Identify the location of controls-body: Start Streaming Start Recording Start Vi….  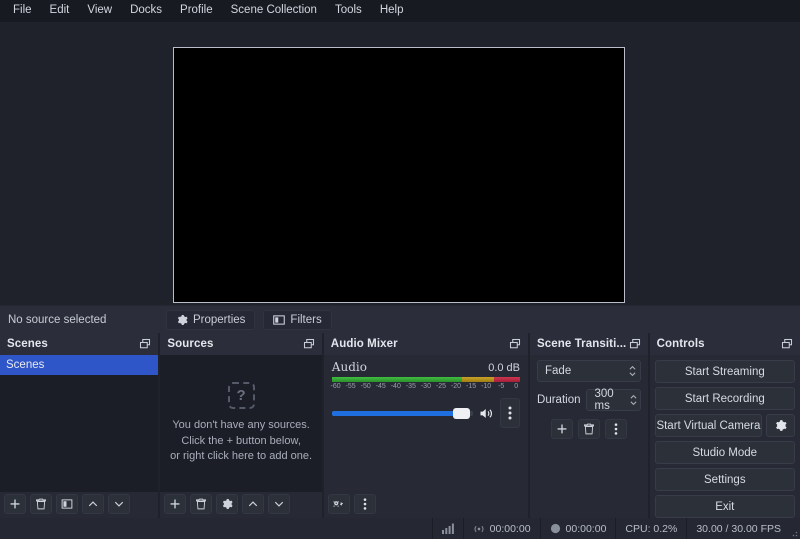
(725, 436).